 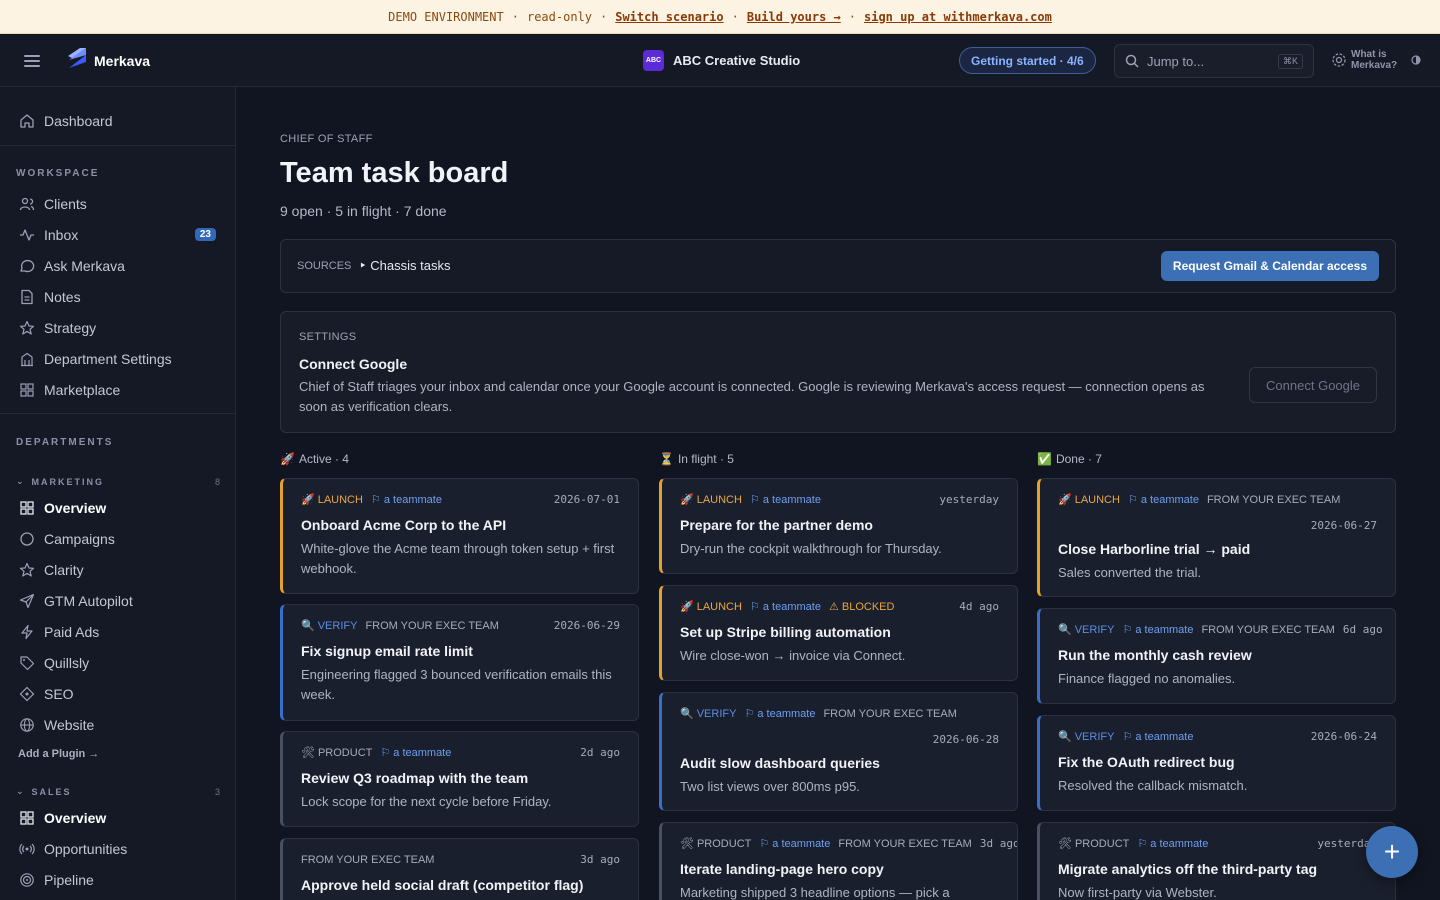 I want to click on card-description: Finance flagged no anomalies., so click(x=1147, y=678).